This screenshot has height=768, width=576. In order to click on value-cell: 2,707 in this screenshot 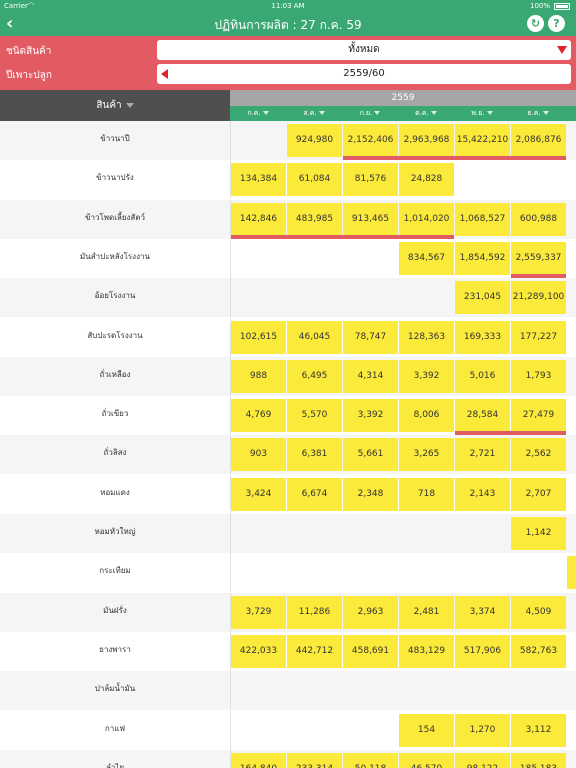, I will do `click(538, 494)`.